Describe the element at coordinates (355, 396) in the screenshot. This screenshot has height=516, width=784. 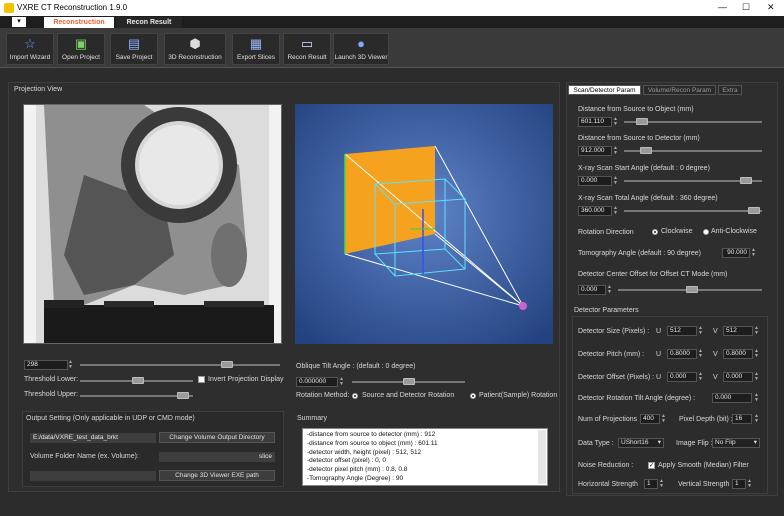
I see `rotation-source-detector-radio` at that location.